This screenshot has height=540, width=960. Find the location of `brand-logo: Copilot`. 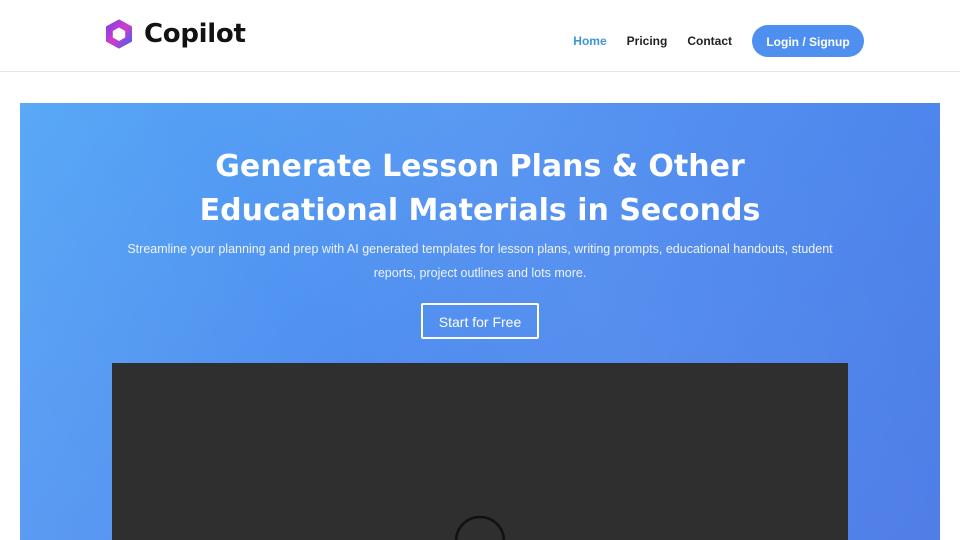

brand-logo: Copilot is located at coordinates (175, 34).